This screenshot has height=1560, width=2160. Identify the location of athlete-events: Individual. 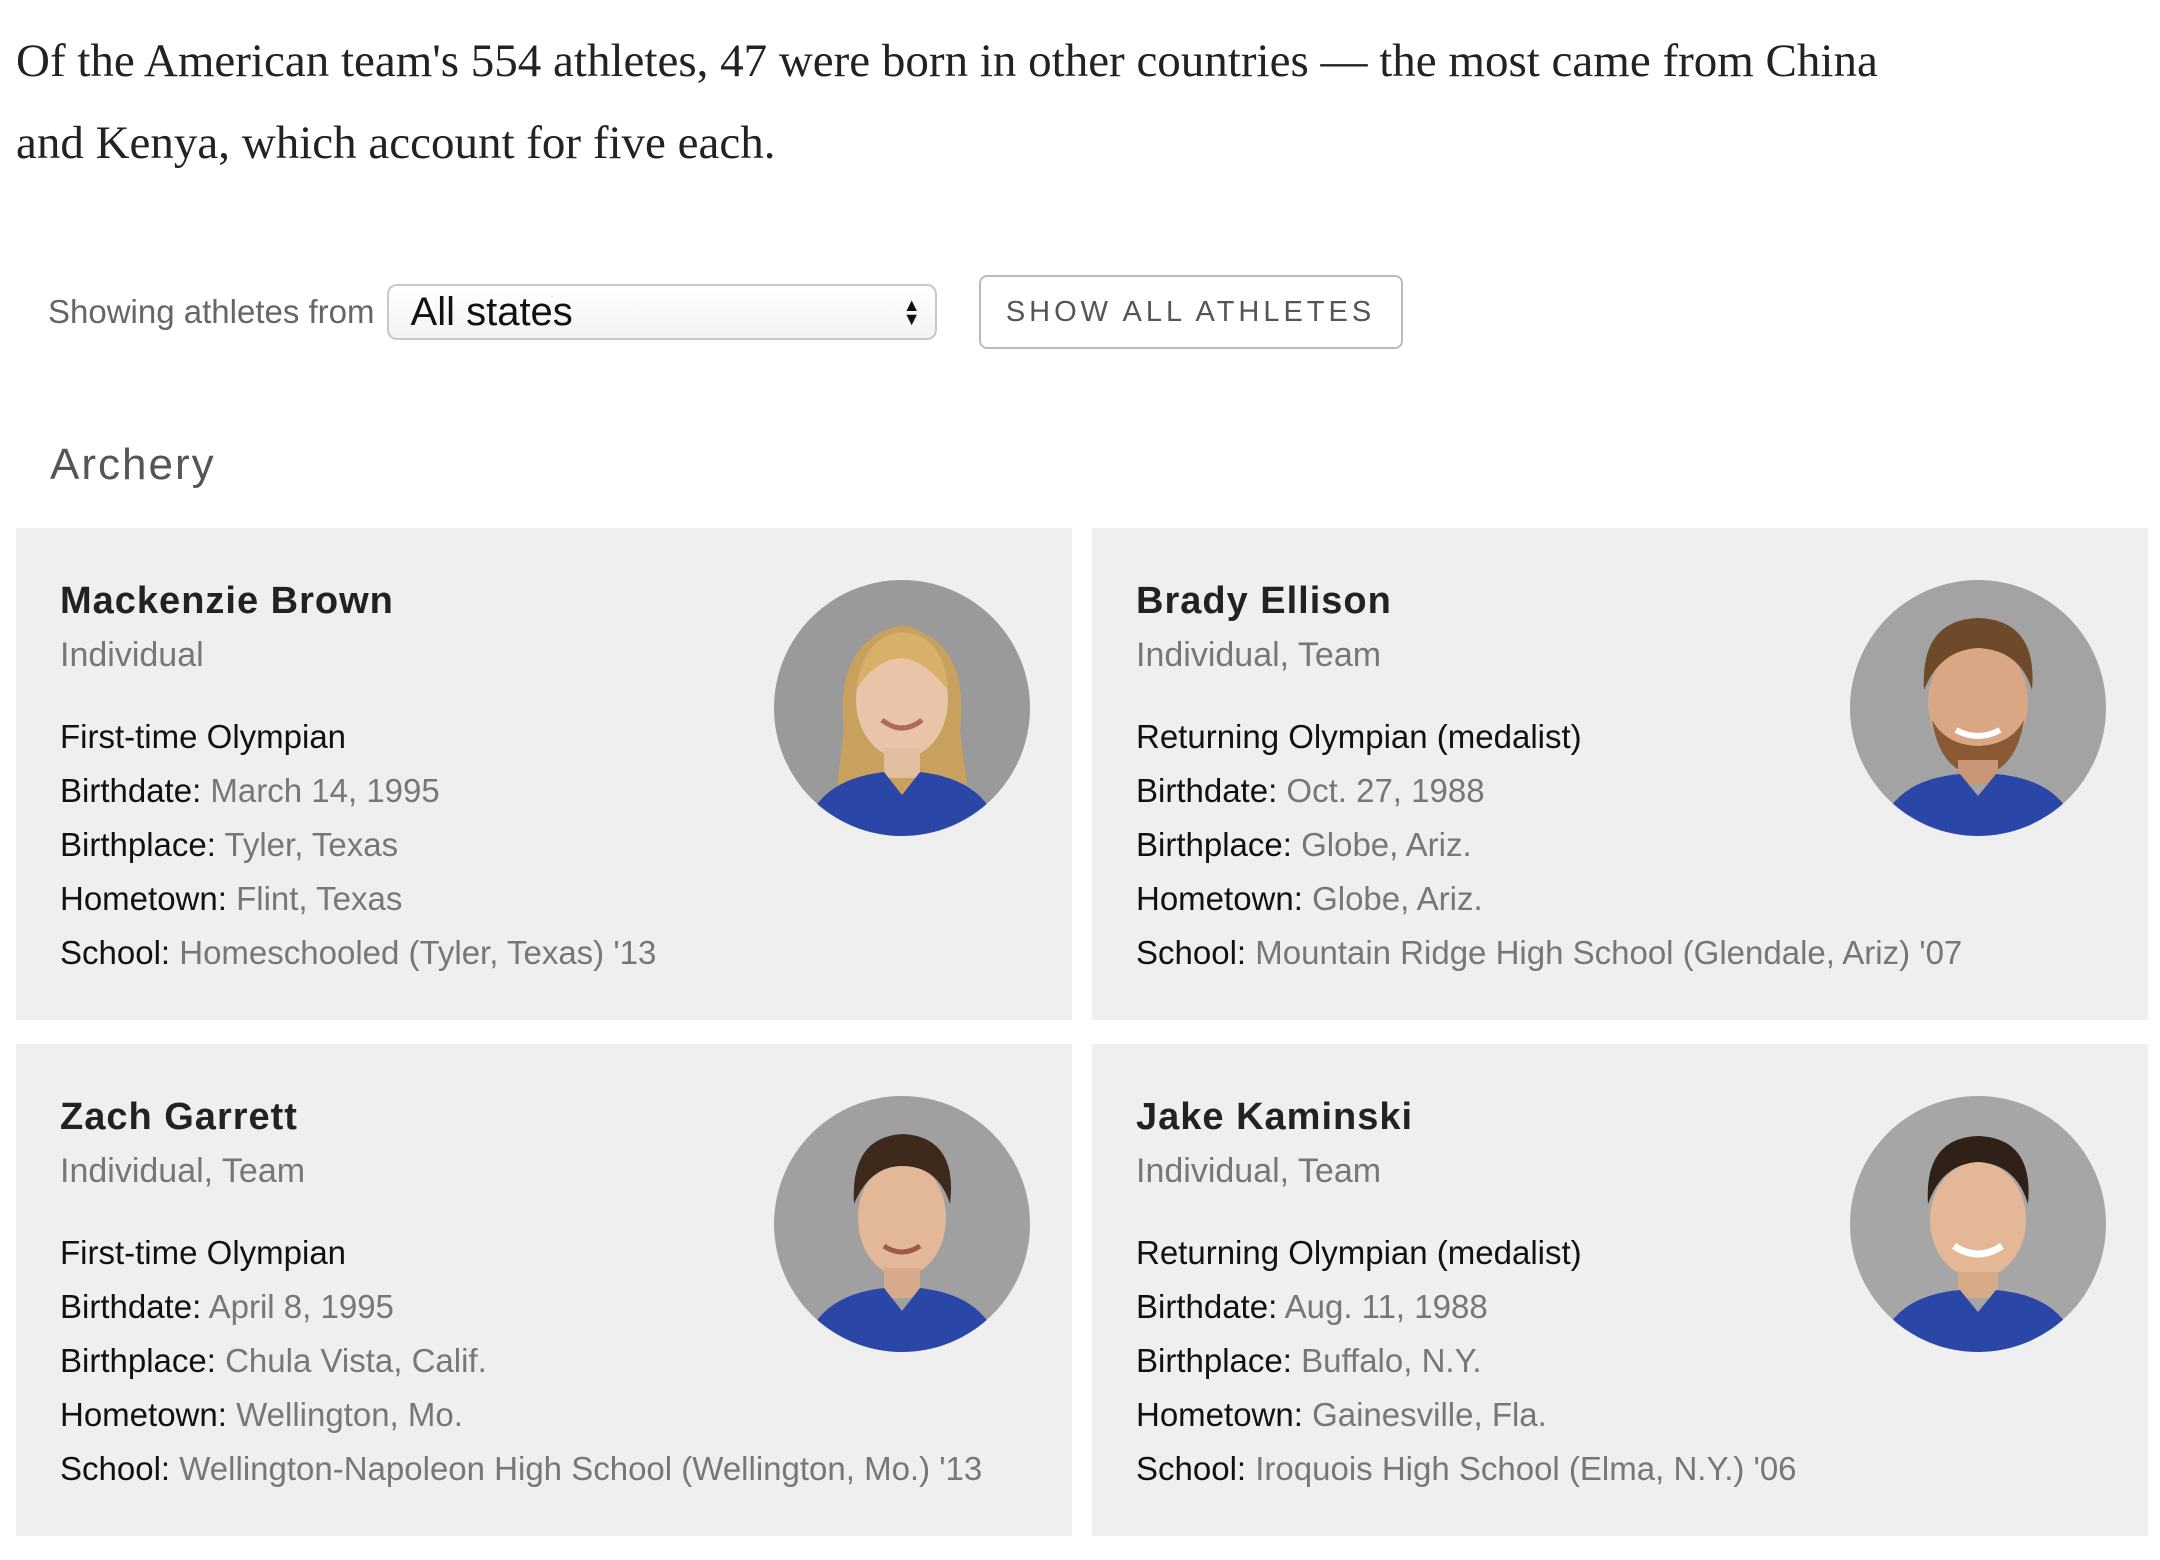
(132, 655).